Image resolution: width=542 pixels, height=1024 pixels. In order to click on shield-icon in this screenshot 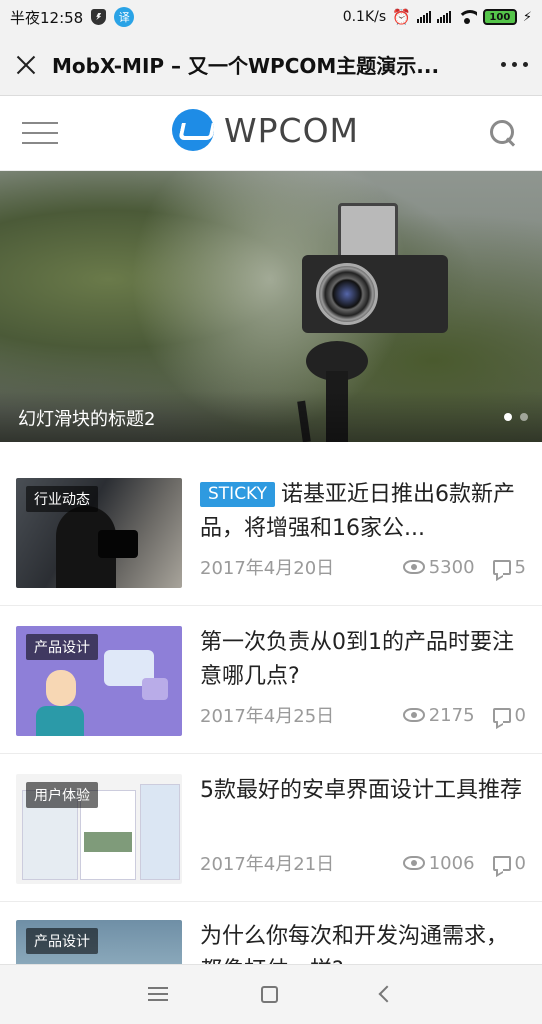, I will do `click(99, 17)`.